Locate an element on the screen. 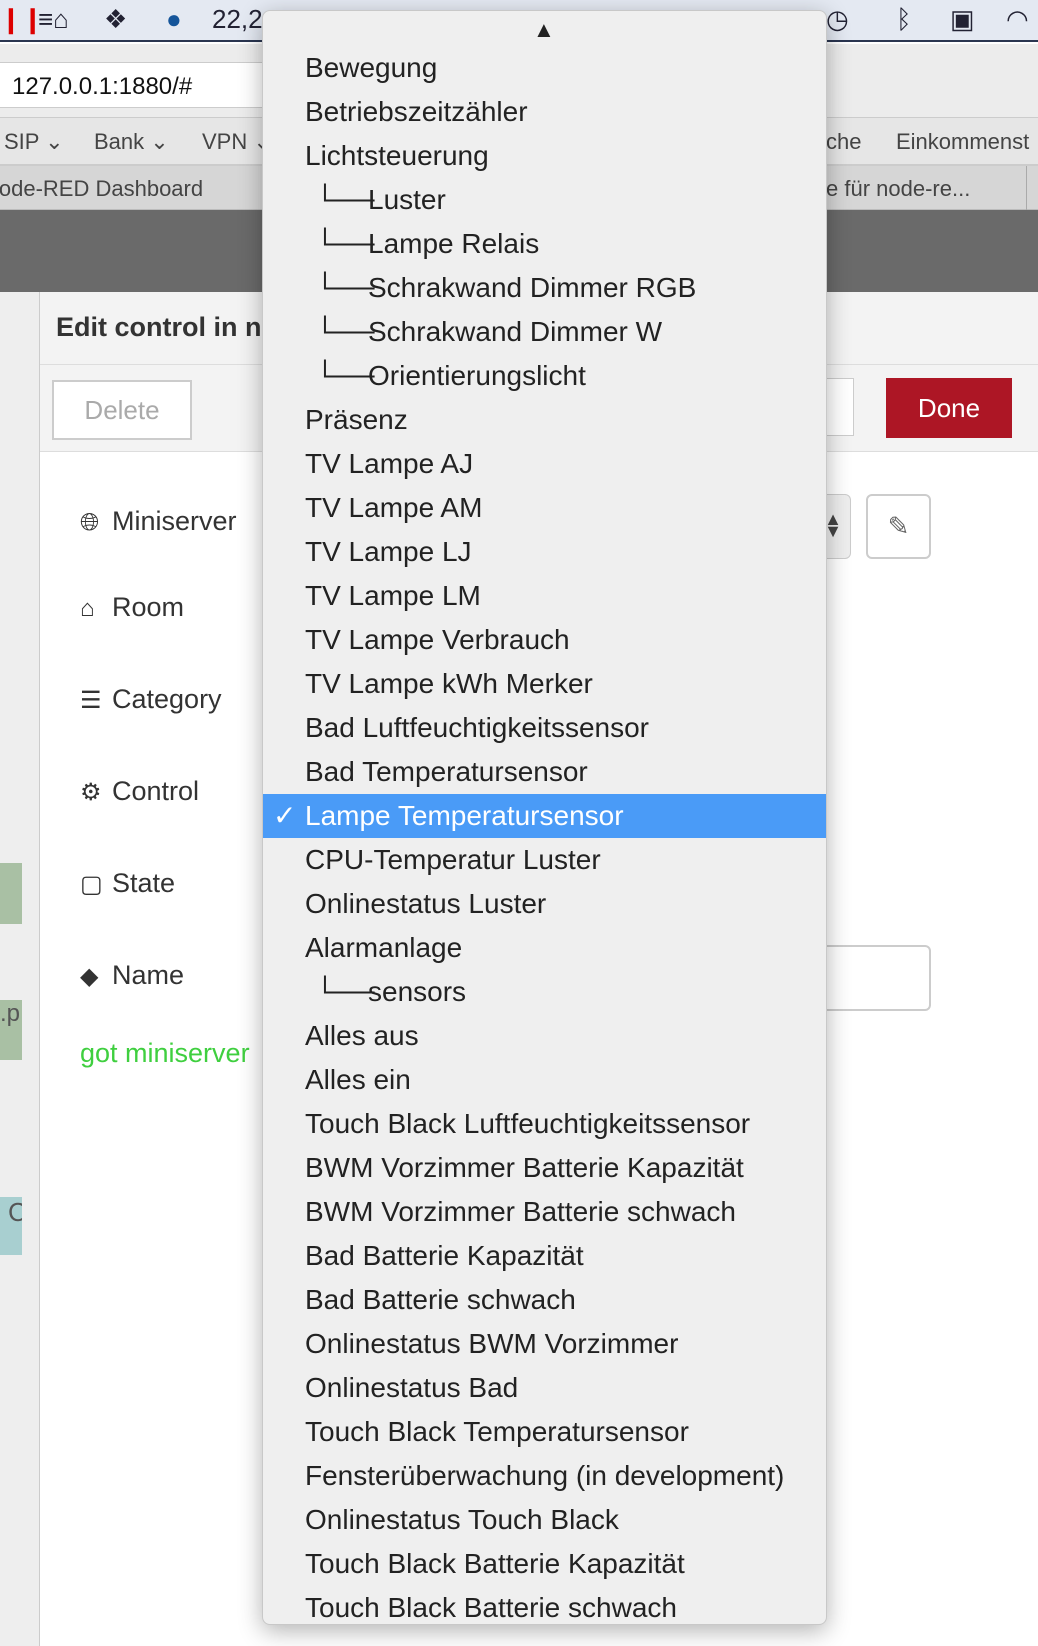 Image resolution: width=1038 pixels, height=1646 pixels. time-machine-icon: ◷ is located at coordinates (837, 19).